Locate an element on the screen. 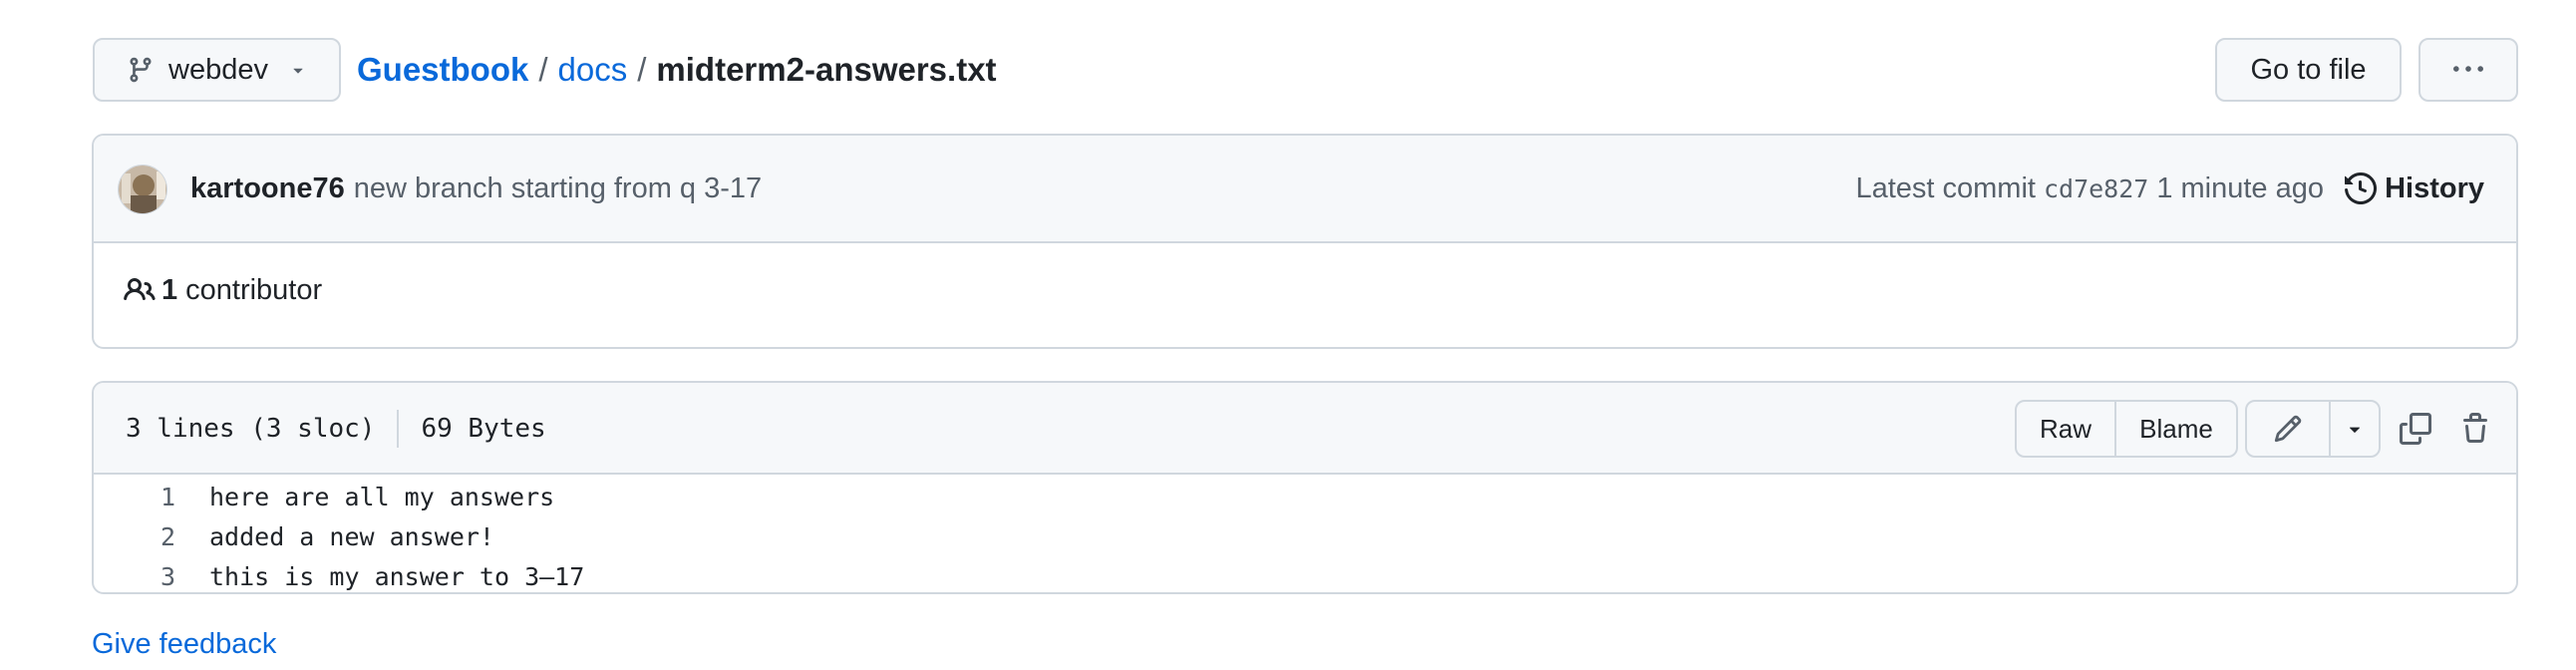 The image size is (2576, 670). more-options-button is located at coordinates (2468, 70).